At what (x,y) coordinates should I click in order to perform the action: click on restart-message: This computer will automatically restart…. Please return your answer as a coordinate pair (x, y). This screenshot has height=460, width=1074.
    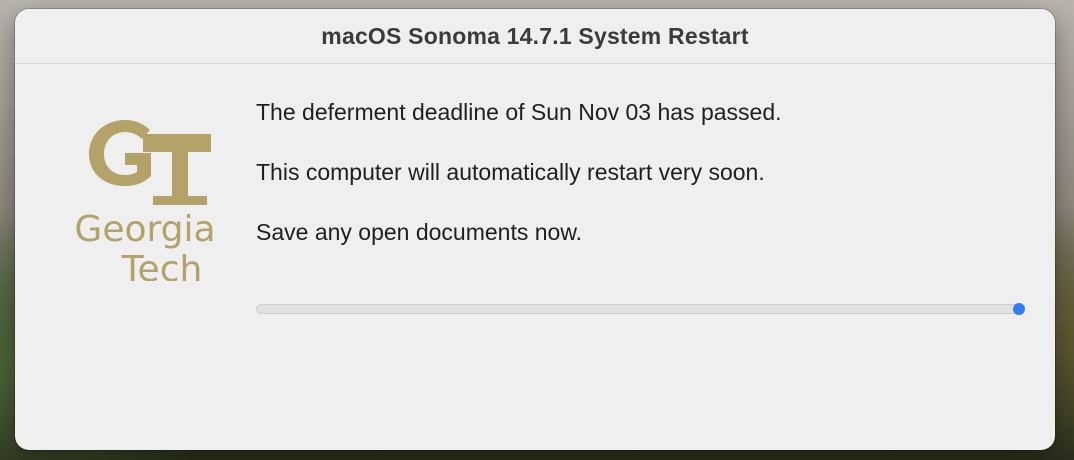
    Looking at the image, I should click on (510, 172).